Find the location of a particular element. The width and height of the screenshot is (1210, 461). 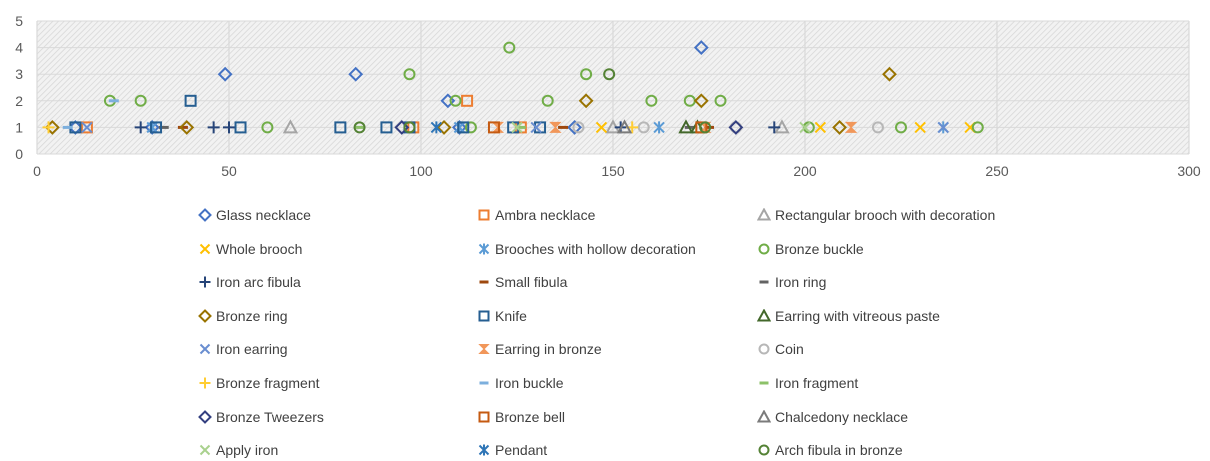

legend-label: Small fibula is located at coordinates (531, 282).